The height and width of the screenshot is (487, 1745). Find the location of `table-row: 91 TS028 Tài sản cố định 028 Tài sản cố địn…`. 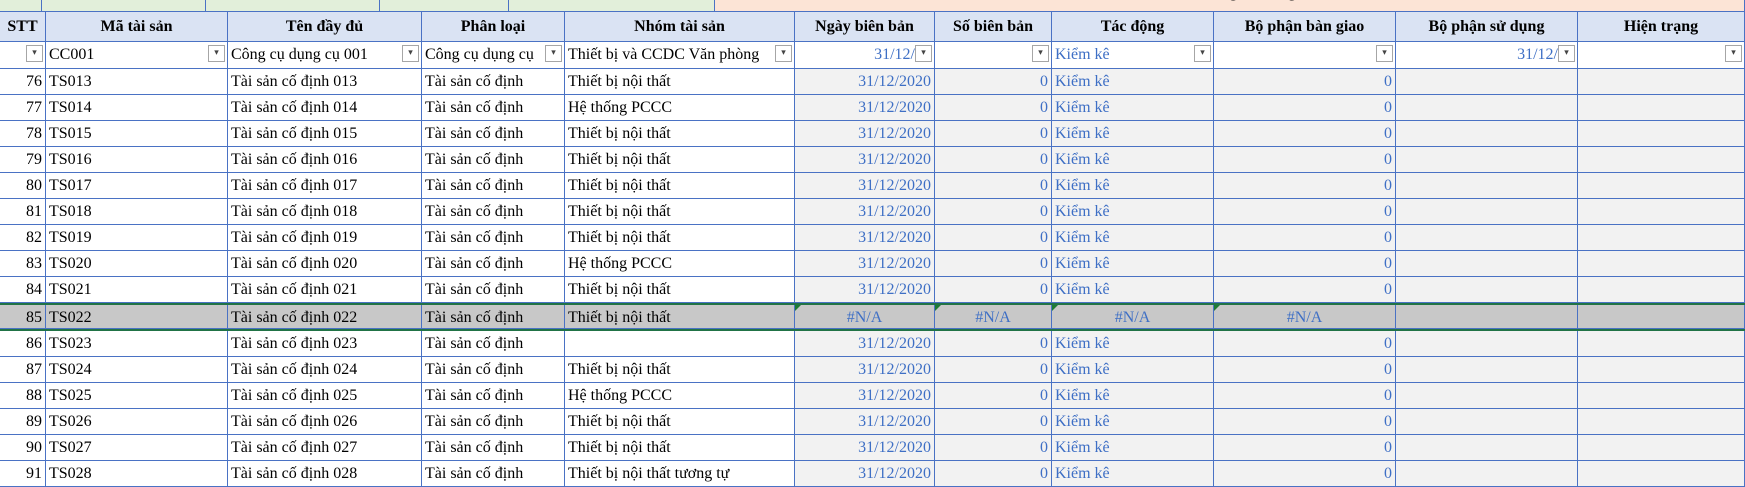

table-row: 91 TS028 Tài sản cố định 028 Tài sản cố địn… is located at coordinates (872, 474).